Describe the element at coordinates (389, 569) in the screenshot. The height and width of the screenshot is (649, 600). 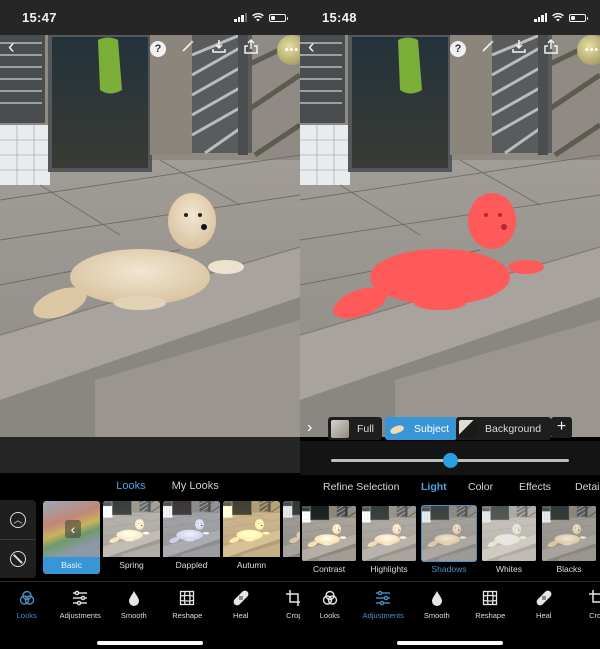
I see `preset-label: Highlights` at that location.